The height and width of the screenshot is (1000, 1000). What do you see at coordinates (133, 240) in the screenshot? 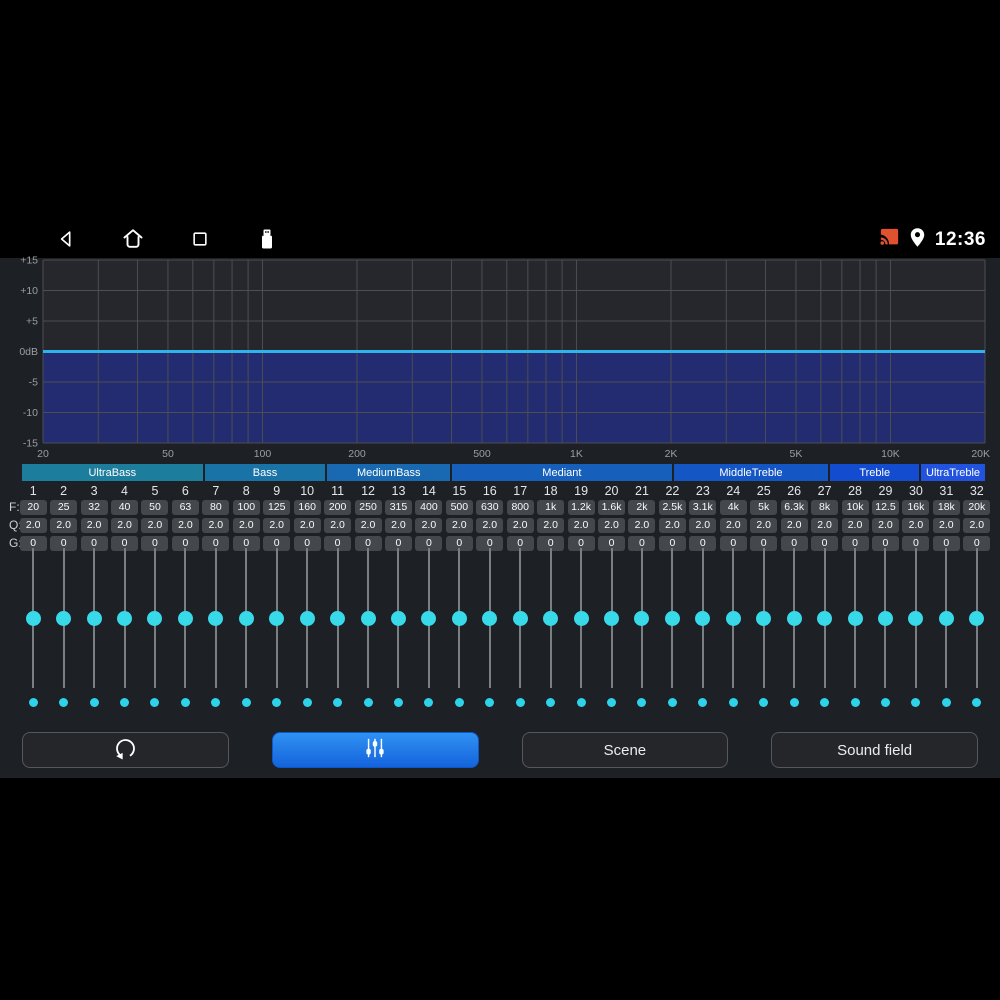
I see `home-button` at bounding box center [133, 240].